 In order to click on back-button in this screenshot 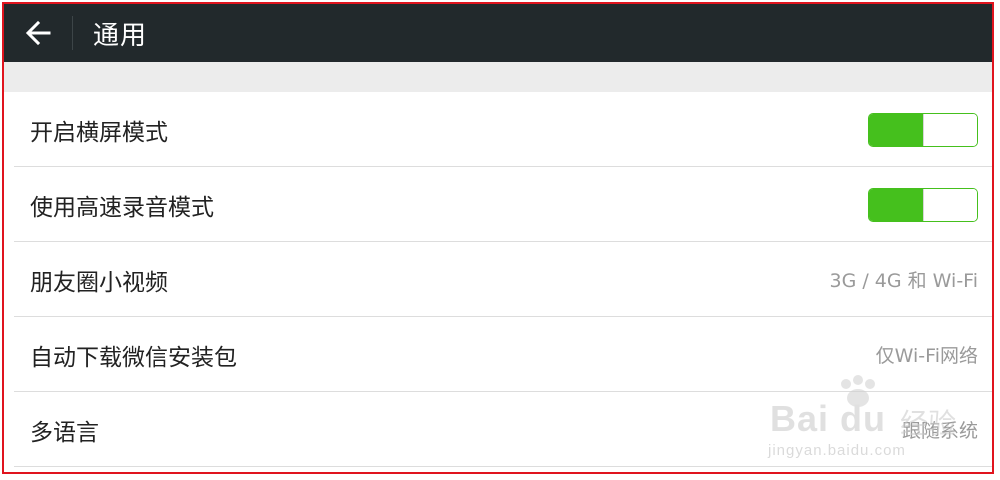, I will do `click(38, 33)`.